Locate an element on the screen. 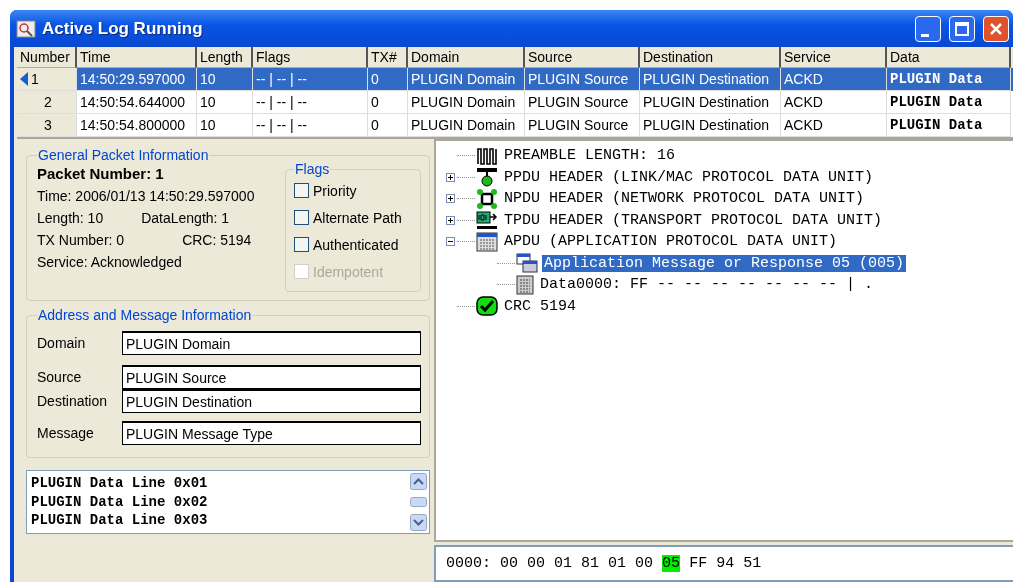 This screenshot has height=582, width=1013. tree-item: PPDU HEADER (LINK/MAC PROTOCOL DATA UNIT) is located at coordinates (689, 177).